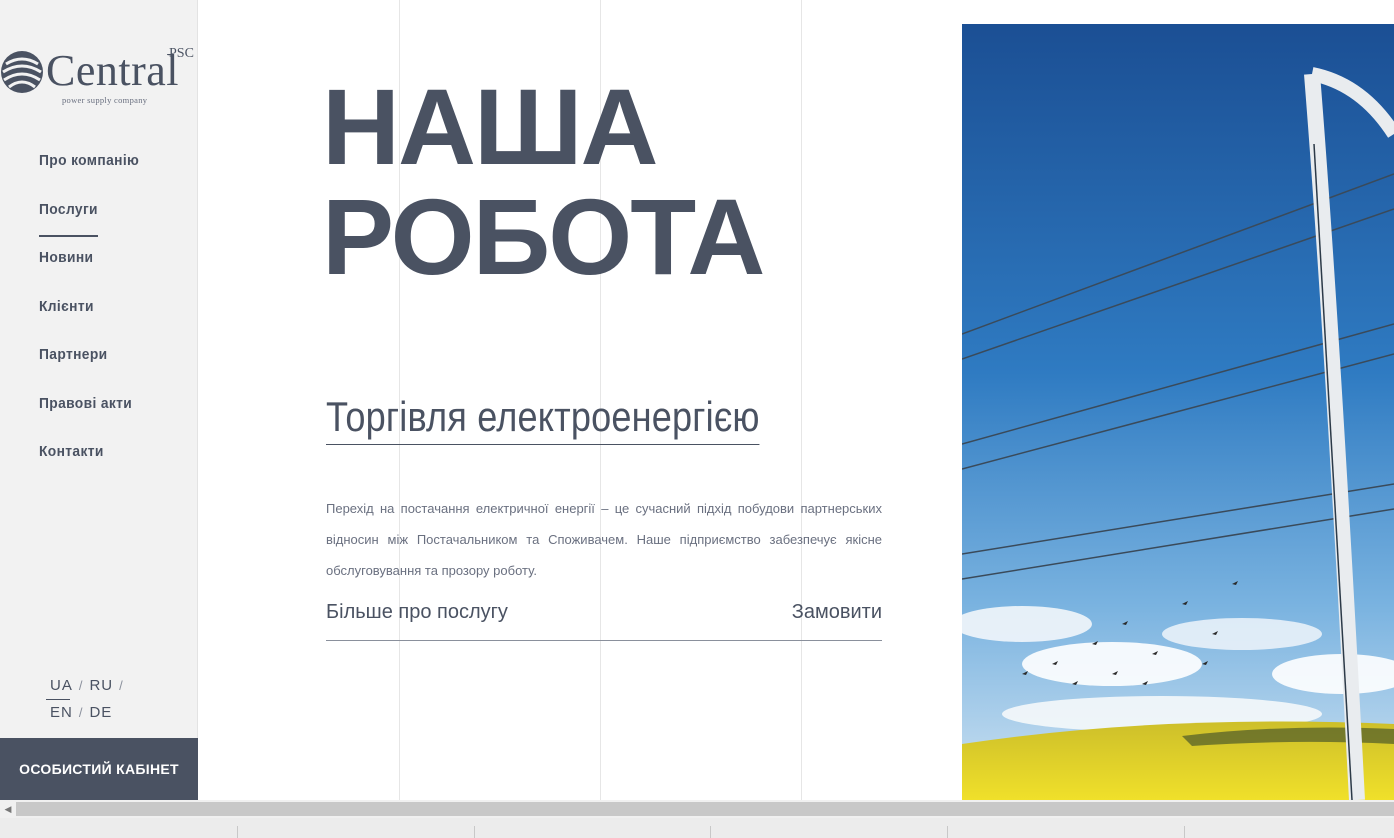  What do you see at coordinates (705, 809) in the screenshot?
I see `scrollbar-thumb` at bounding box center [705, 809].